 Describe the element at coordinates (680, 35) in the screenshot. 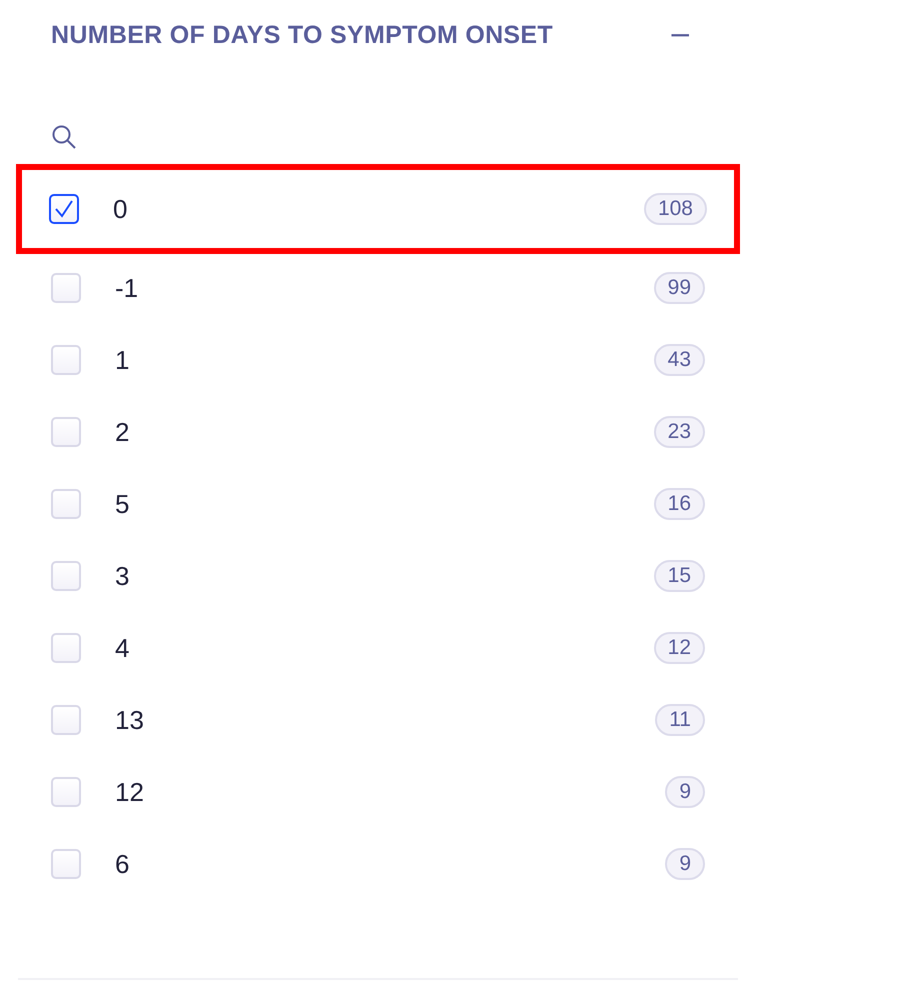

I see `collapse-button: −` at that location.